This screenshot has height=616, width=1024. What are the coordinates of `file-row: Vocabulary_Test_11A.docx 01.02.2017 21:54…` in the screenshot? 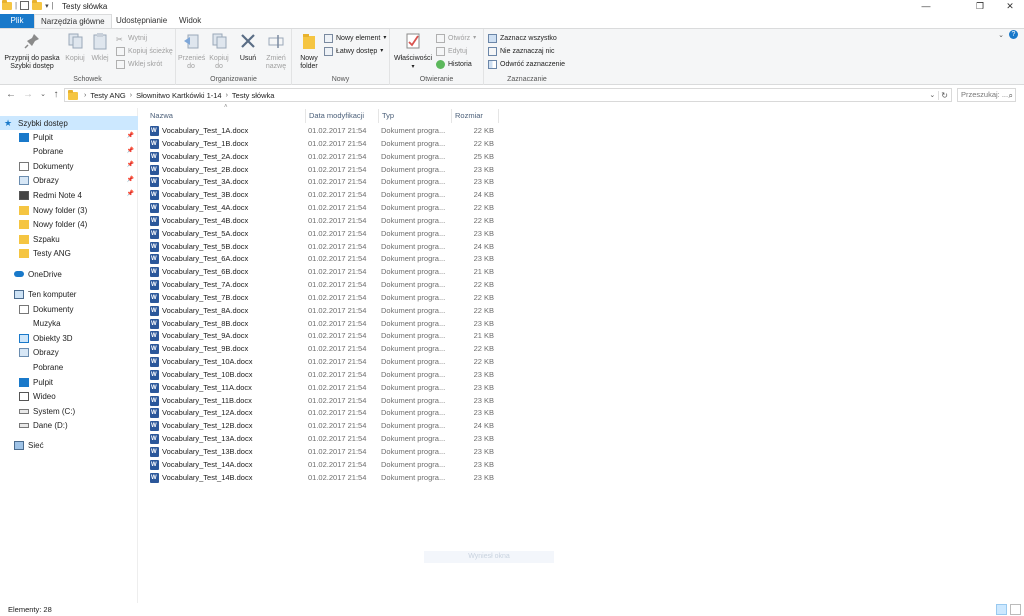 It's located at (324, 388).